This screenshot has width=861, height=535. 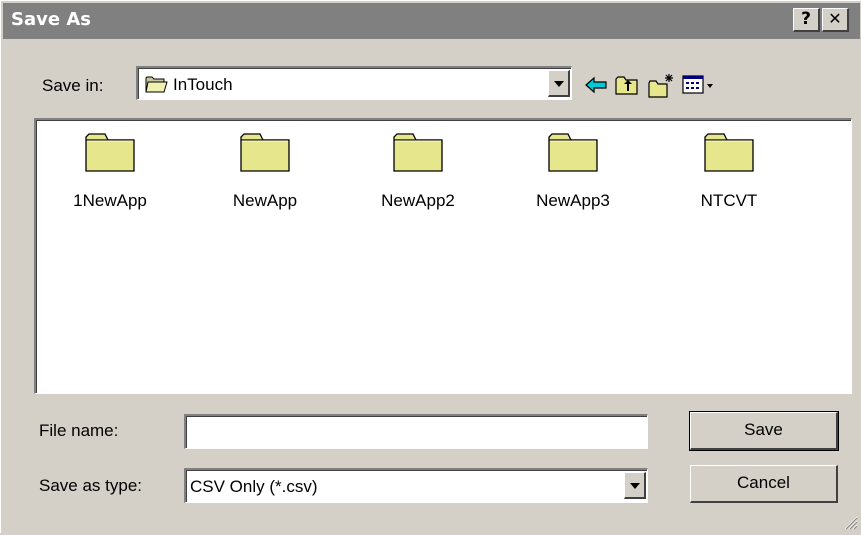 What do you see at coordinates (635, 485) in the screenshot?
I see `save-as-type-dropdown-button` at bounding box center [635, 485].